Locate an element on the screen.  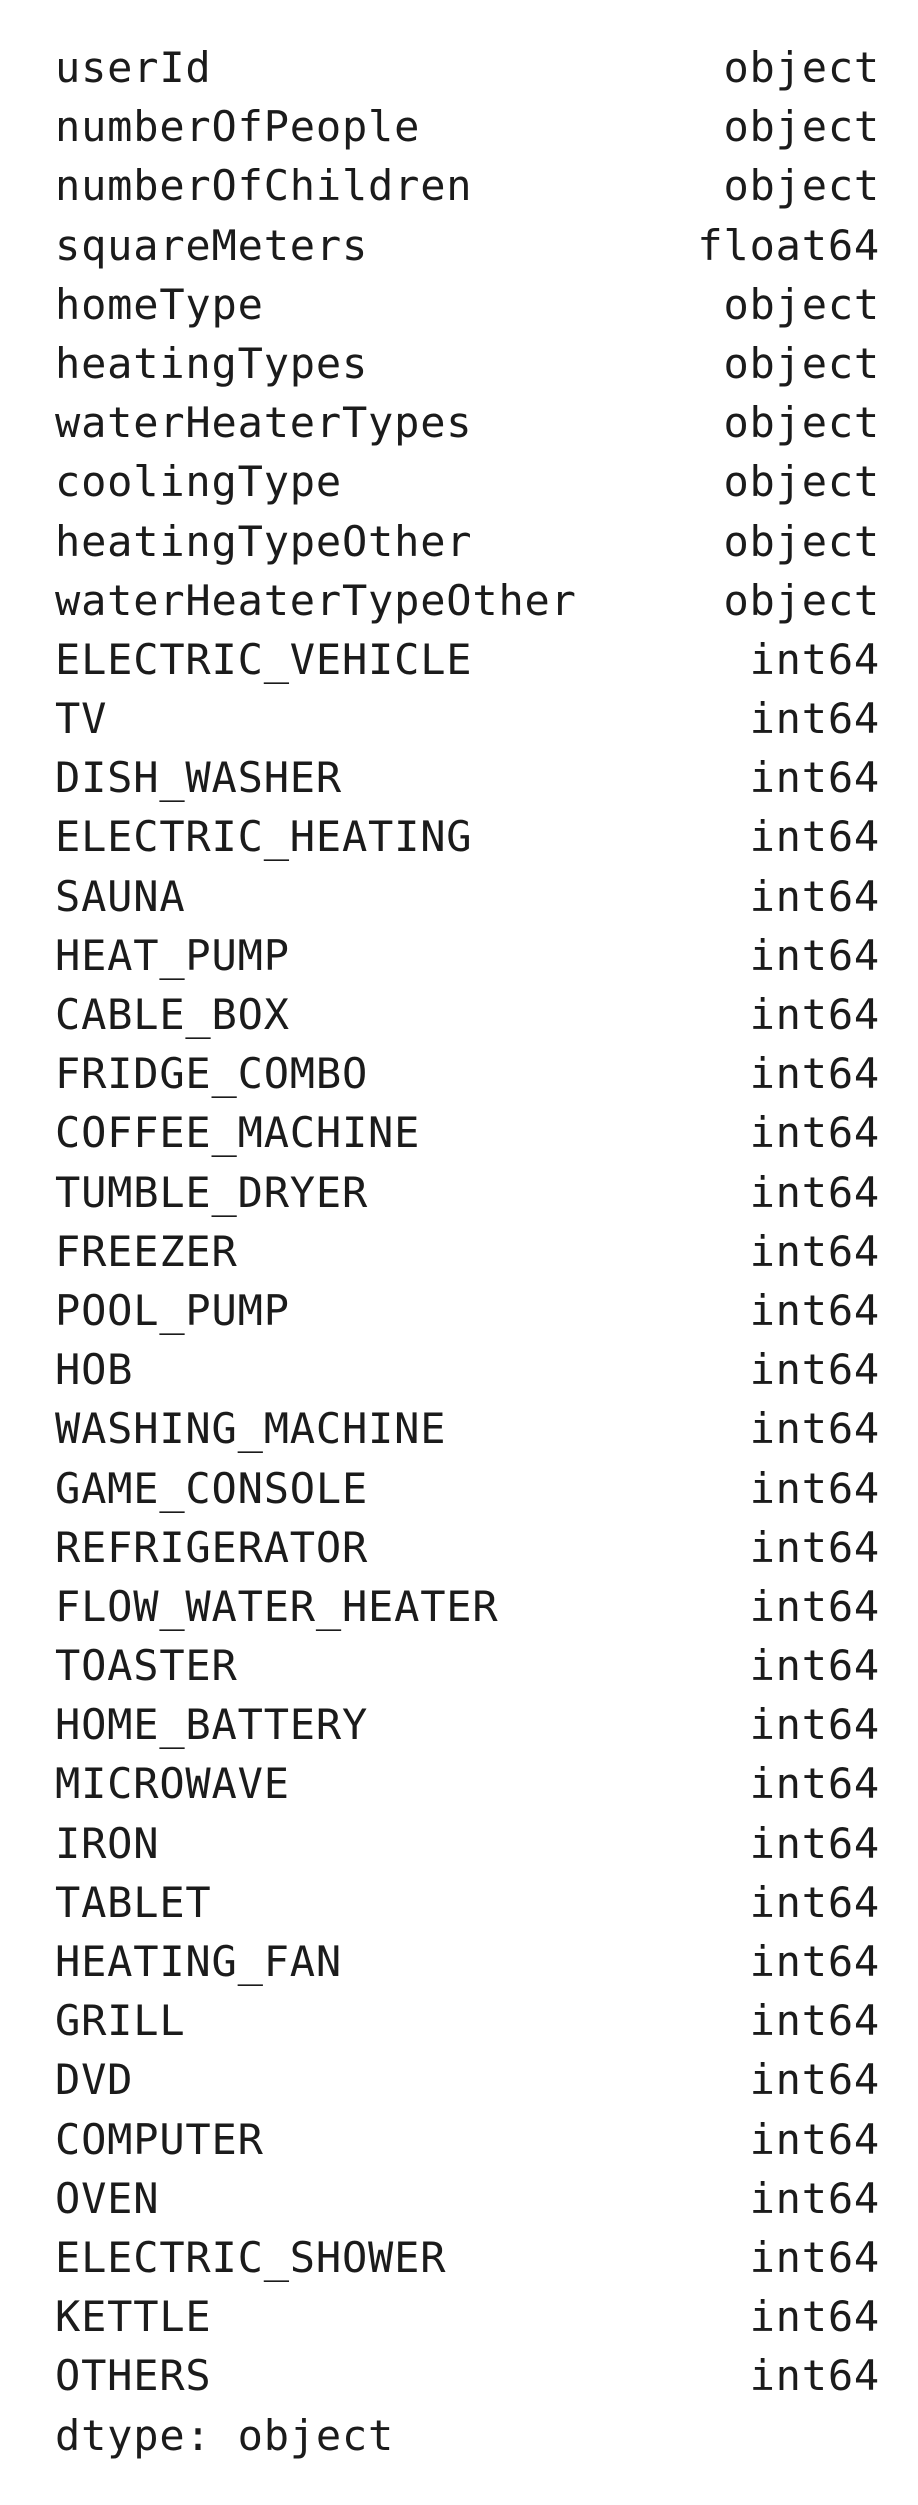
dtype-row: DISH_WASHER int64 is located at coordinates (467, 777).